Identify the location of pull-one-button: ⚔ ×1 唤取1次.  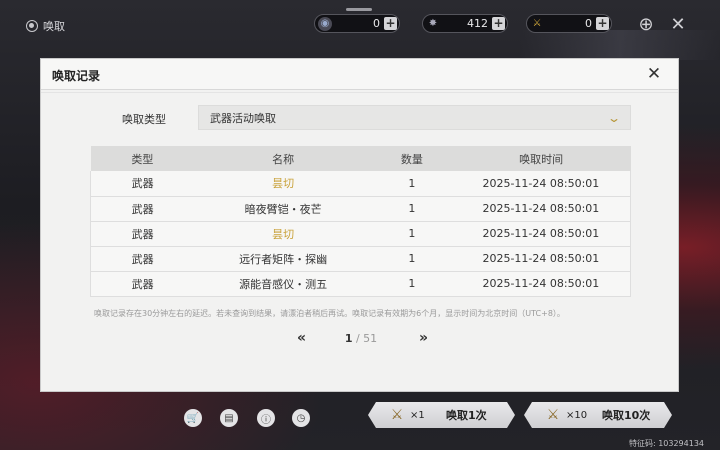
(441, 415).